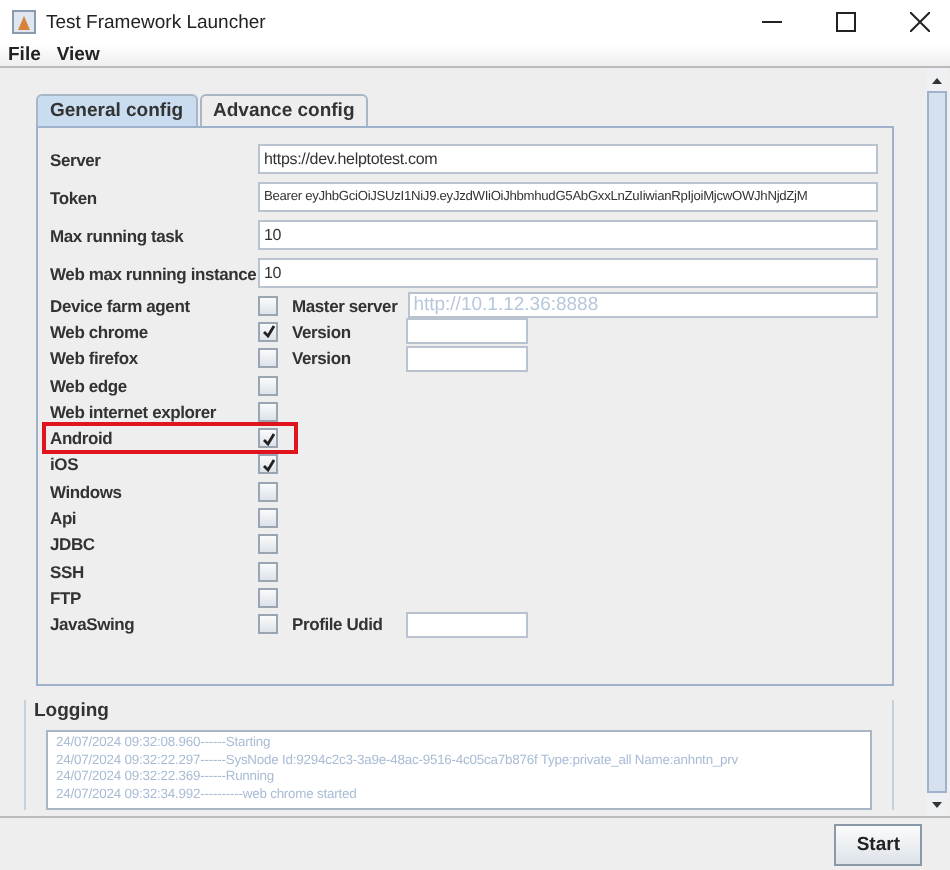 The image size is (950, 870). Describe the element at coordinates (64, 518) in the screenshot. I see `checkbox-label: Api` at that location.